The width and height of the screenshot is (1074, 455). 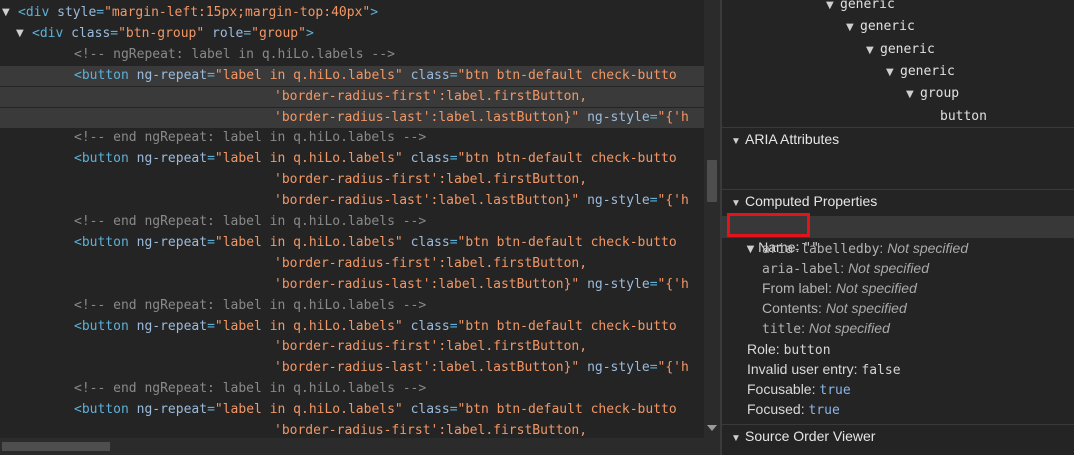 What do you see at coordinates (898, 138) in the screenshot?
I see `aria-attributes-section-header: ▼ ARIA Attributes` at bounding box center [898, 138].